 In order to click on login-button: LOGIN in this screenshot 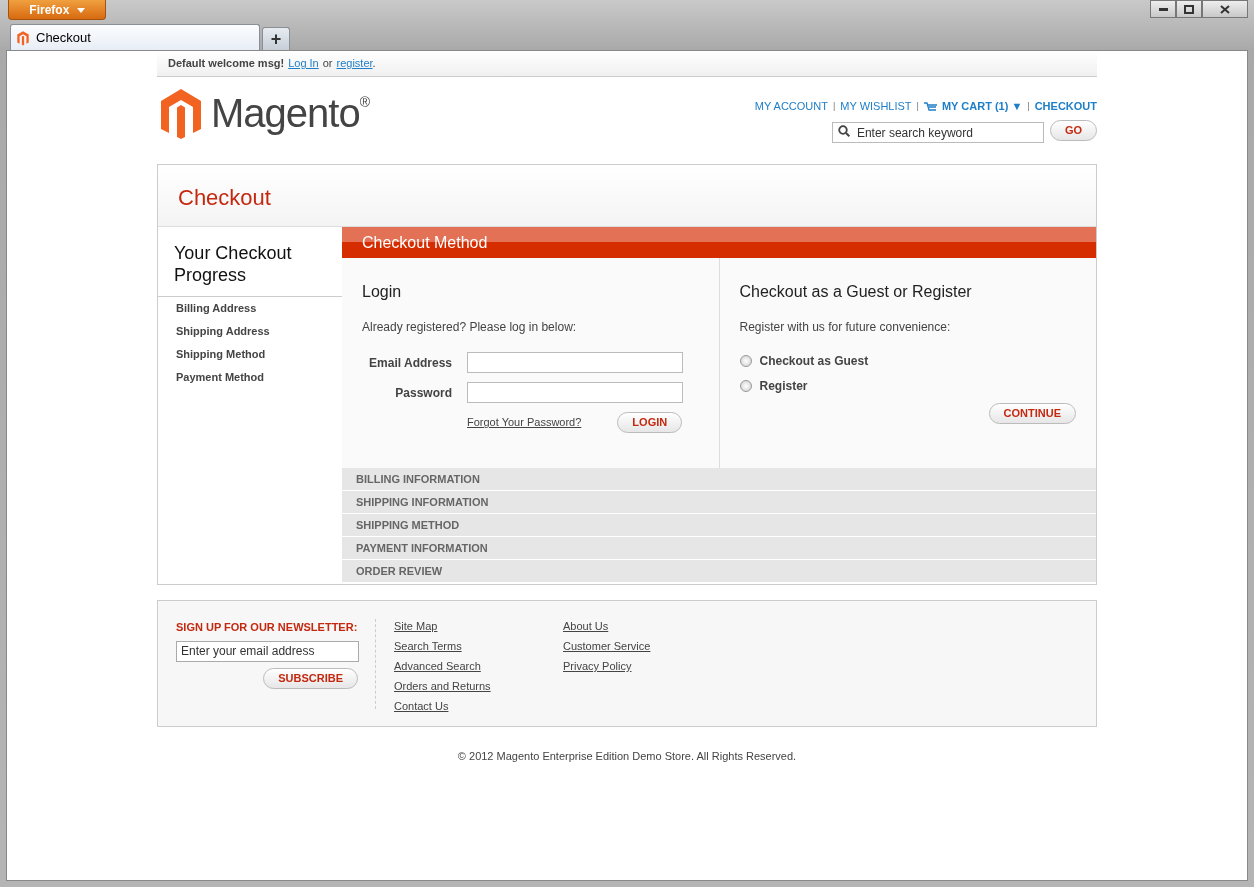, I will do `click(650, 422)`.